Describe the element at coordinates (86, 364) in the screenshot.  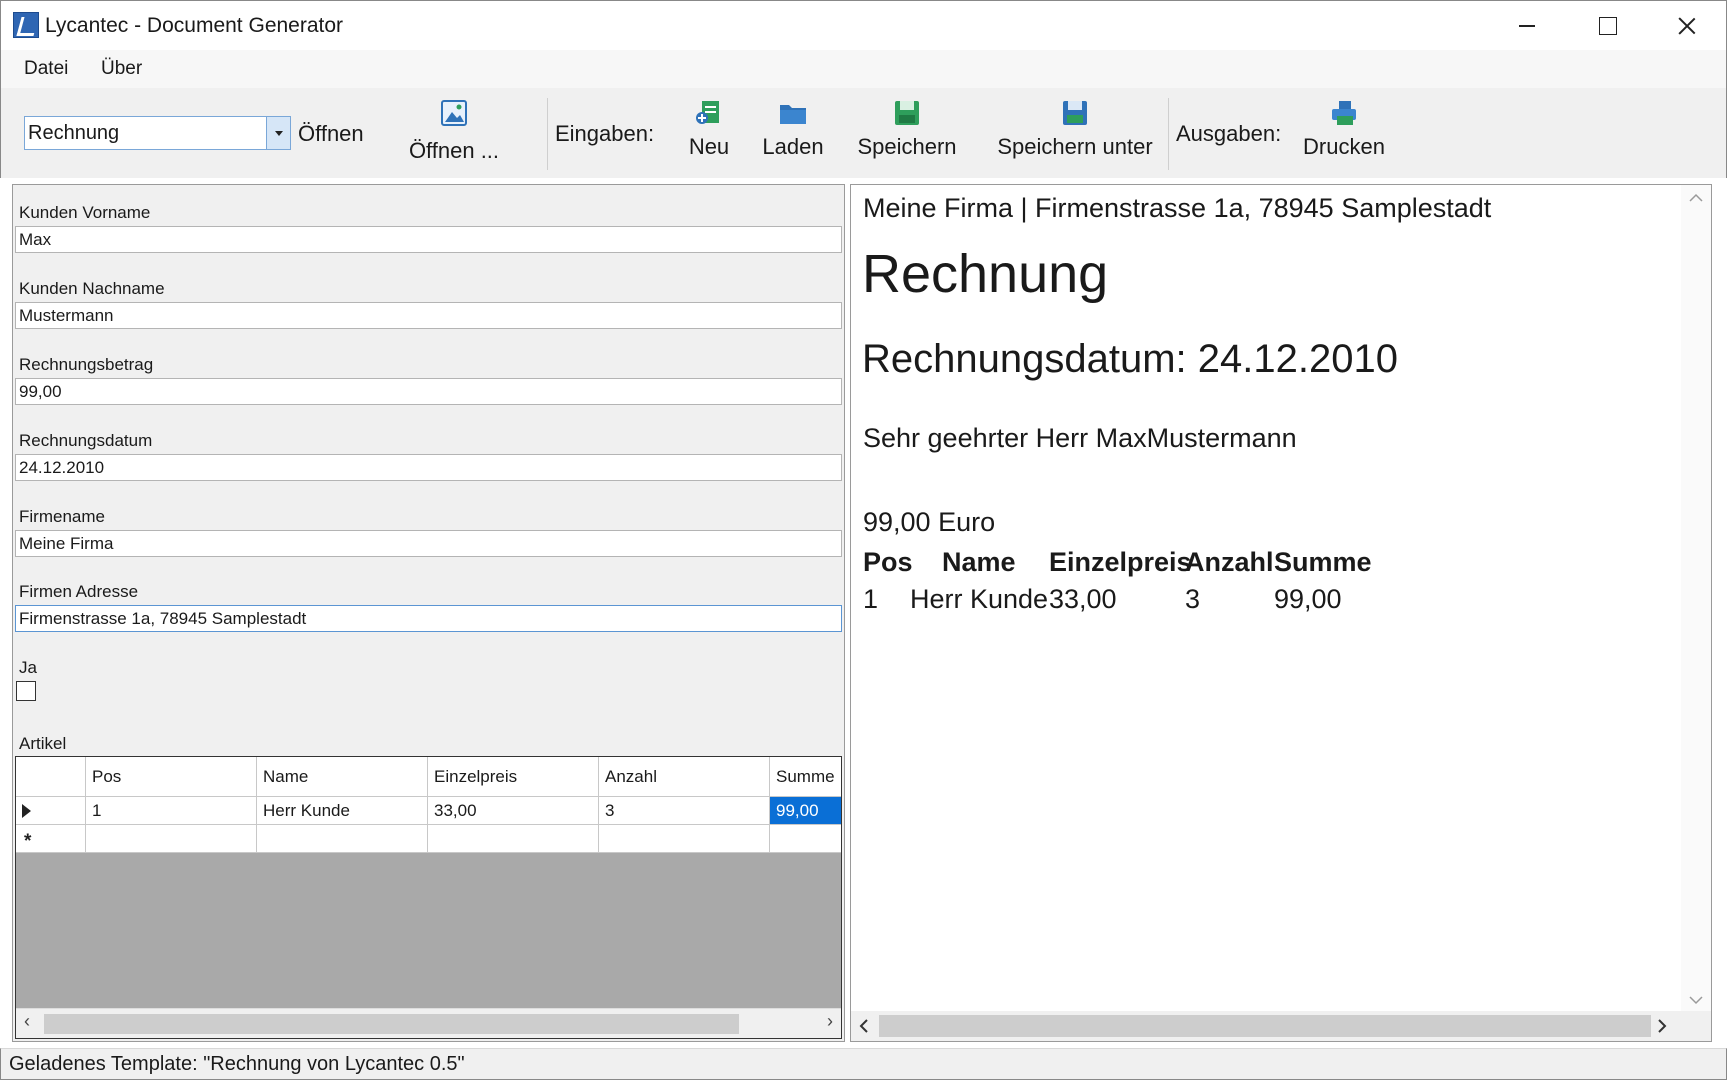
I see `invoice-amount-label: Rechnungsbetrag` at that location.